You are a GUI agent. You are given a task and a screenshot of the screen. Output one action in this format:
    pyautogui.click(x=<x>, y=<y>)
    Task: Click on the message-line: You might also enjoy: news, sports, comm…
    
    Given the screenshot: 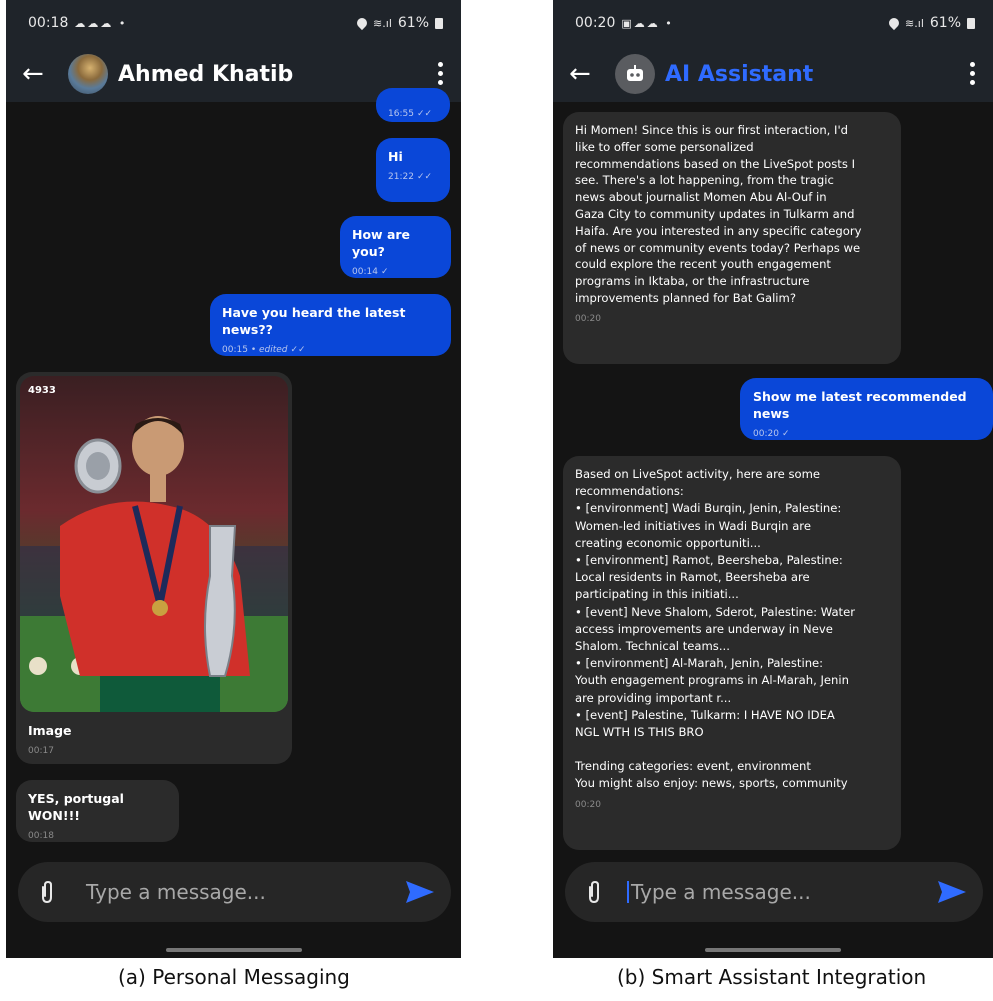 What is the action you would take?
    pyautogui.click(x=711, y=783)
    